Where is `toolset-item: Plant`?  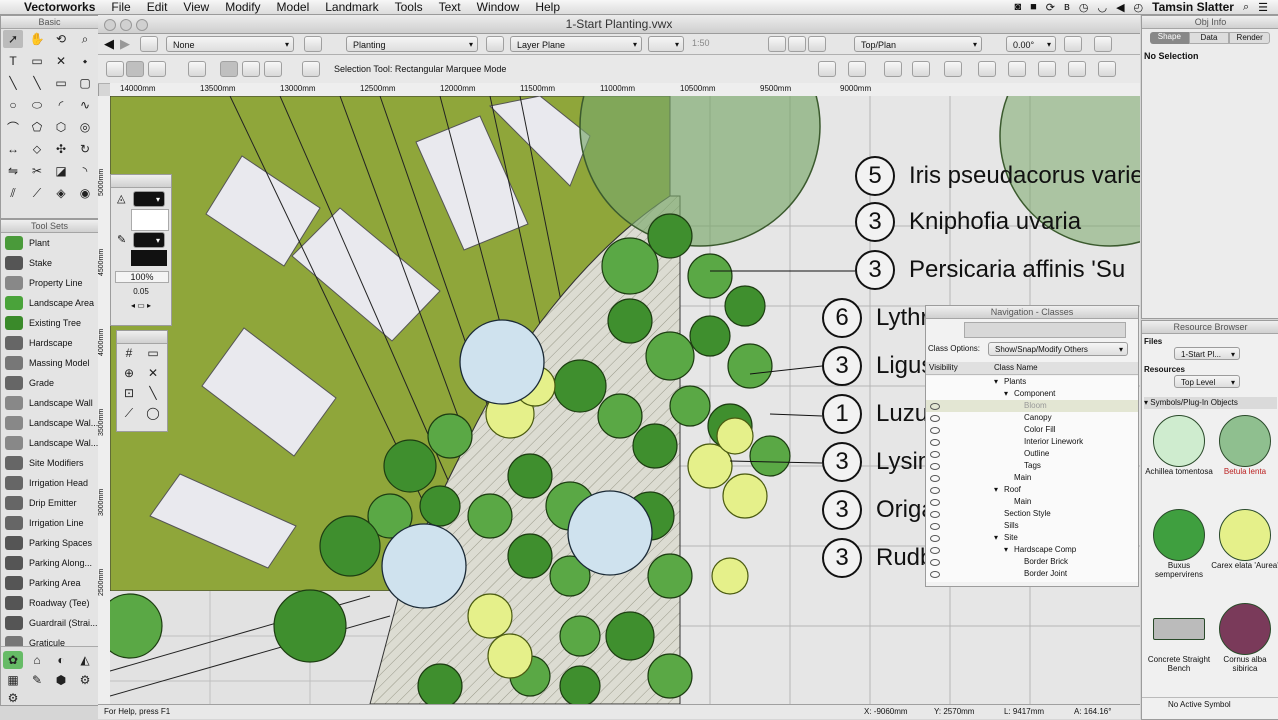
toolset-item: Plant is located at coordinates (49, 243).